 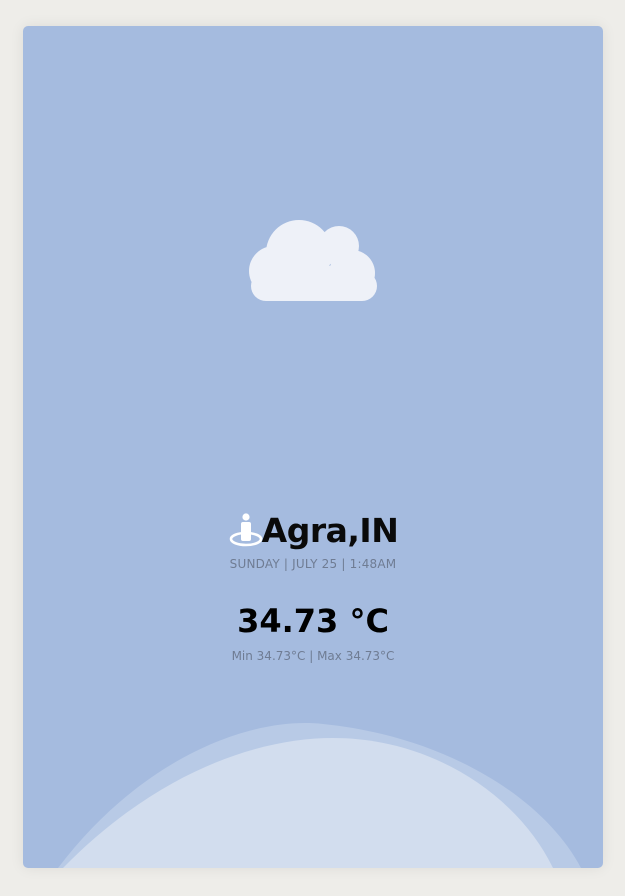 What do you see at coordinates (313, 260) in the screenshot?
I see `cloud-icon` at bounding box center [313, 260].